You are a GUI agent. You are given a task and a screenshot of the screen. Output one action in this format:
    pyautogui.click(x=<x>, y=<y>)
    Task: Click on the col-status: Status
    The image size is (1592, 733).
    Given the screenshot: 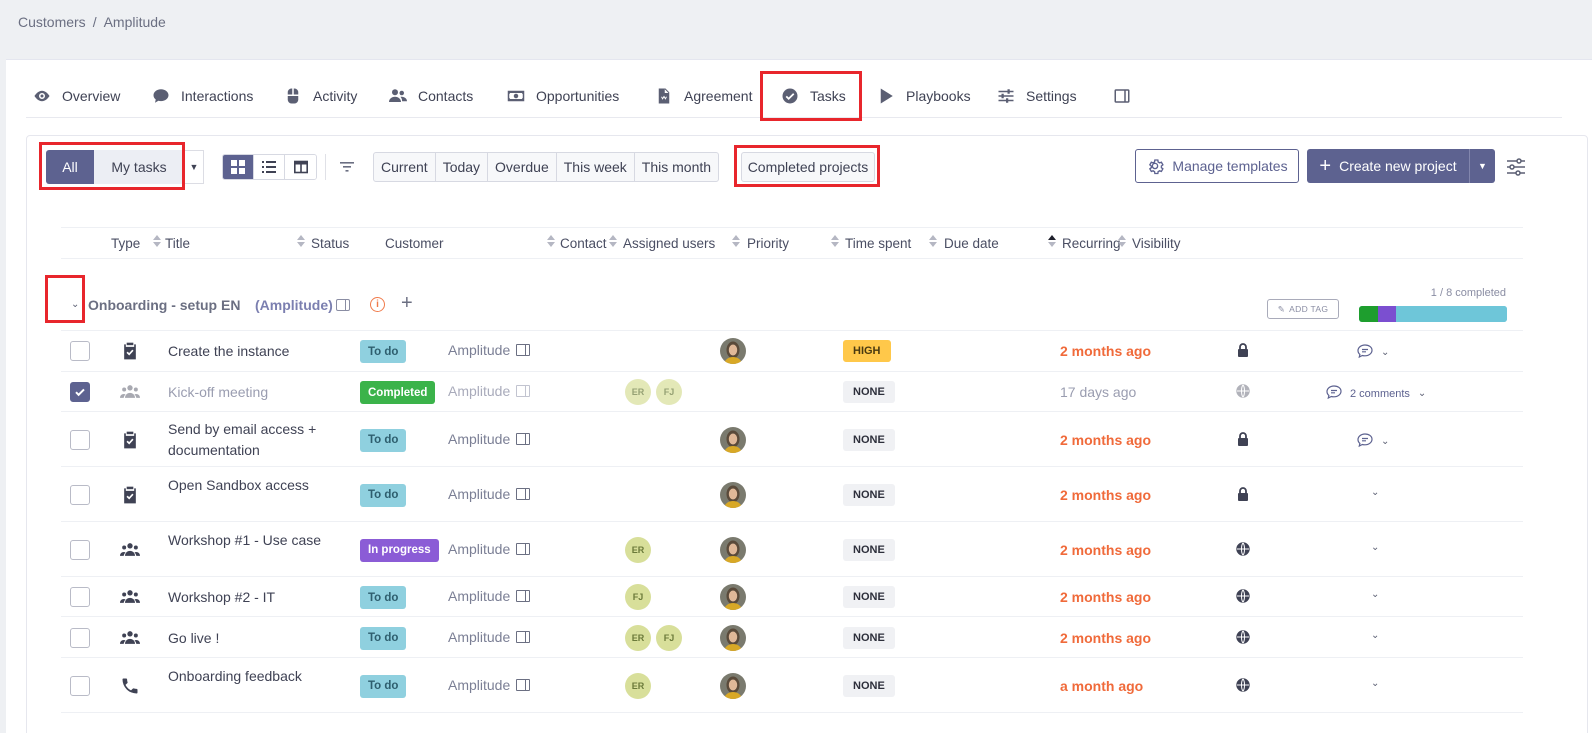 What is the action you would take?
    pyautogui.click(x=330, y=243)
    